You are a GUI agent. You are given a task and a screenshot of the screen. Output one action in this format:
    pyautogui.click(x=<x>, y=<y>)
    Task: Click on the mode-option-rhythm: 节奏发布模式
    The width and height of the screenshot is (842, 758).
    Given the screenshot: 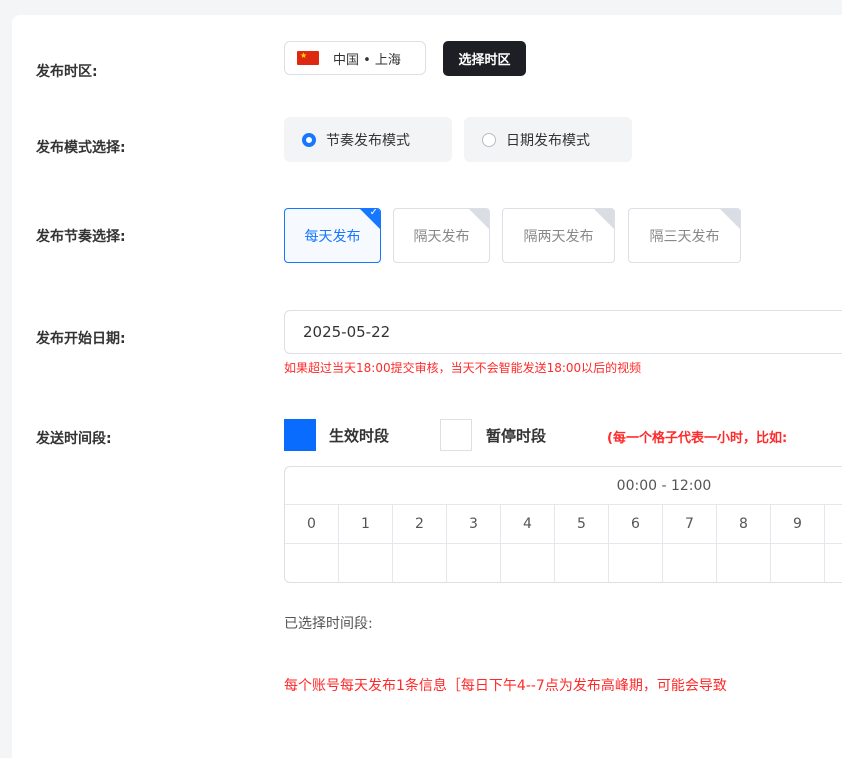 What is the action you would take?
    pyautogui.click(x=368, y=139)
    